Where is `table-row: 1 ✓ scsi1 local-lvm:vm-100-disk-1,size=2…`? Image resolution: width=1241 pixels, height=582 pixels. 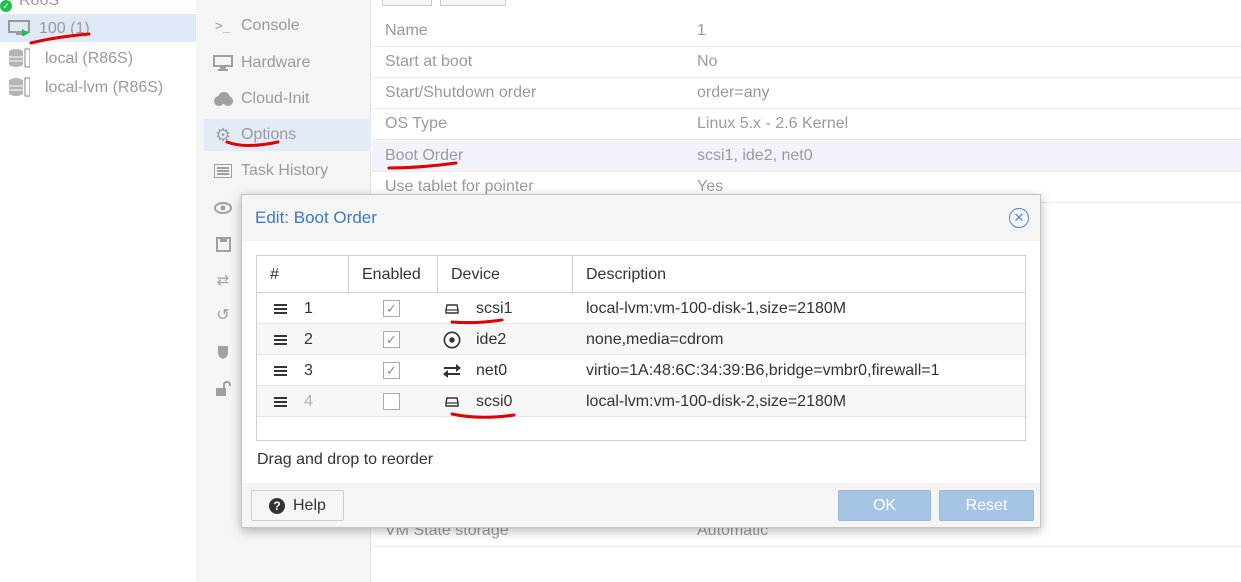
table-row: 1 ✓ scsi1 local-lvm:vm-100-disk-1,size=2… is located at coordinates (641, 308).